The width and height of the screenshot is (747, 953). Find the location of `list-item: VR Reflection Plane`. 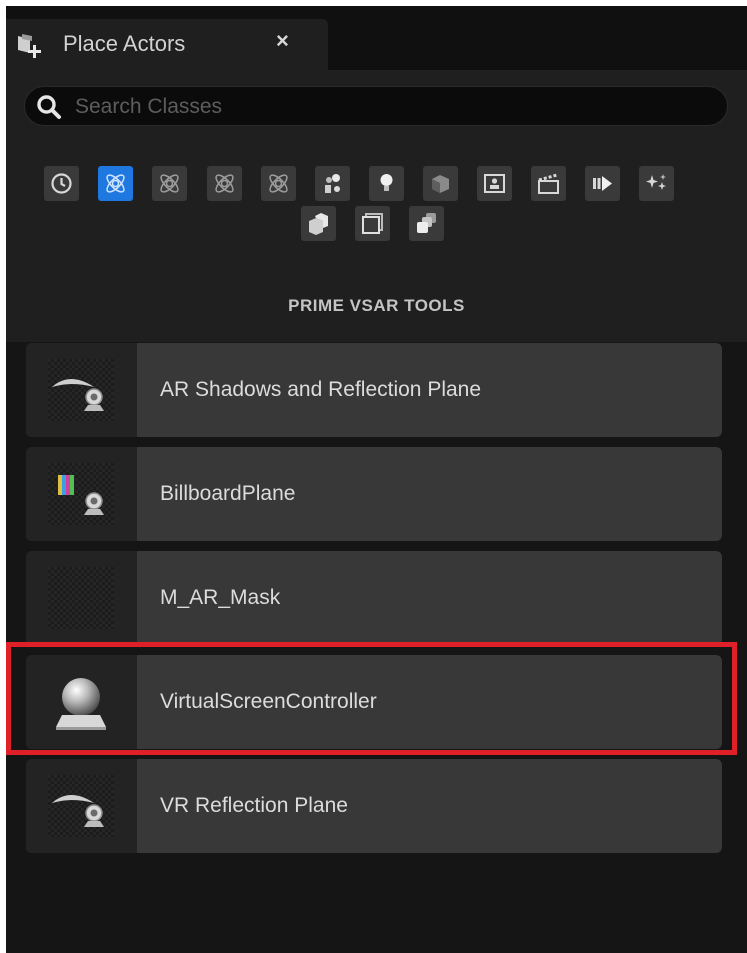

list-item: VR Reflection Plane is located at coordinates (374, 806).